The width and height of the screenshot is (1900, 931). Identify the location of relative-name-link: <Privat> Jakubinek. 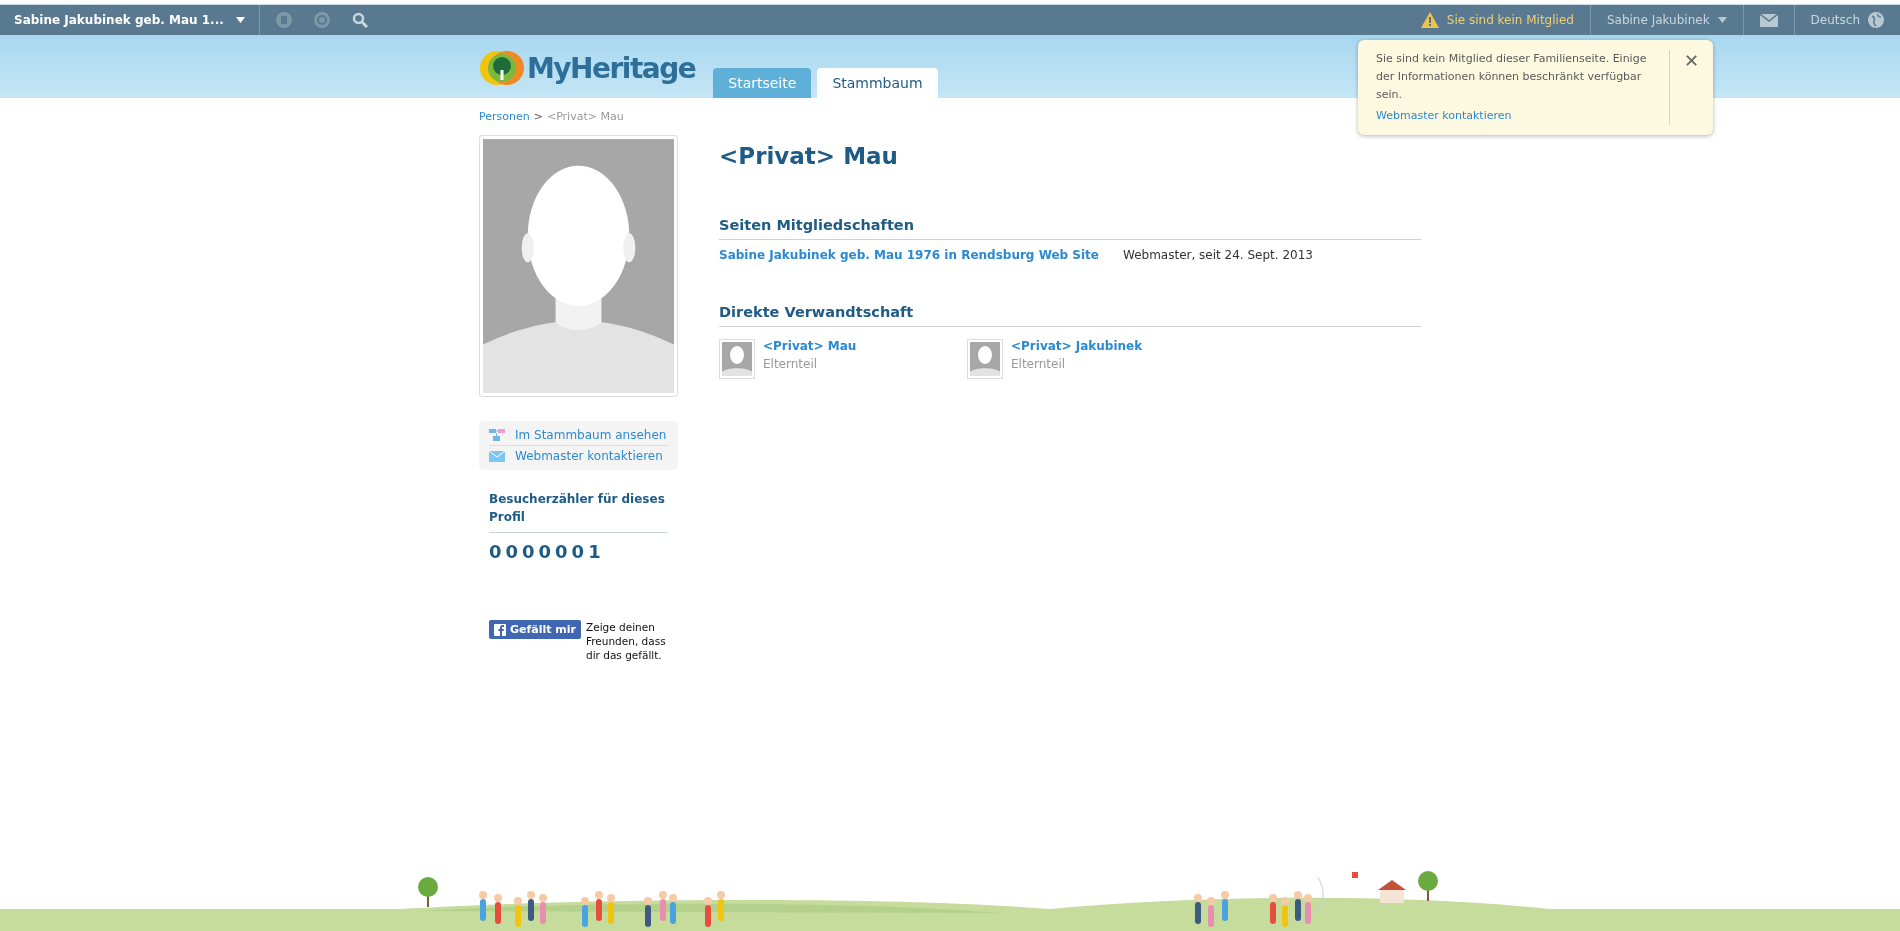
(1077, 346).